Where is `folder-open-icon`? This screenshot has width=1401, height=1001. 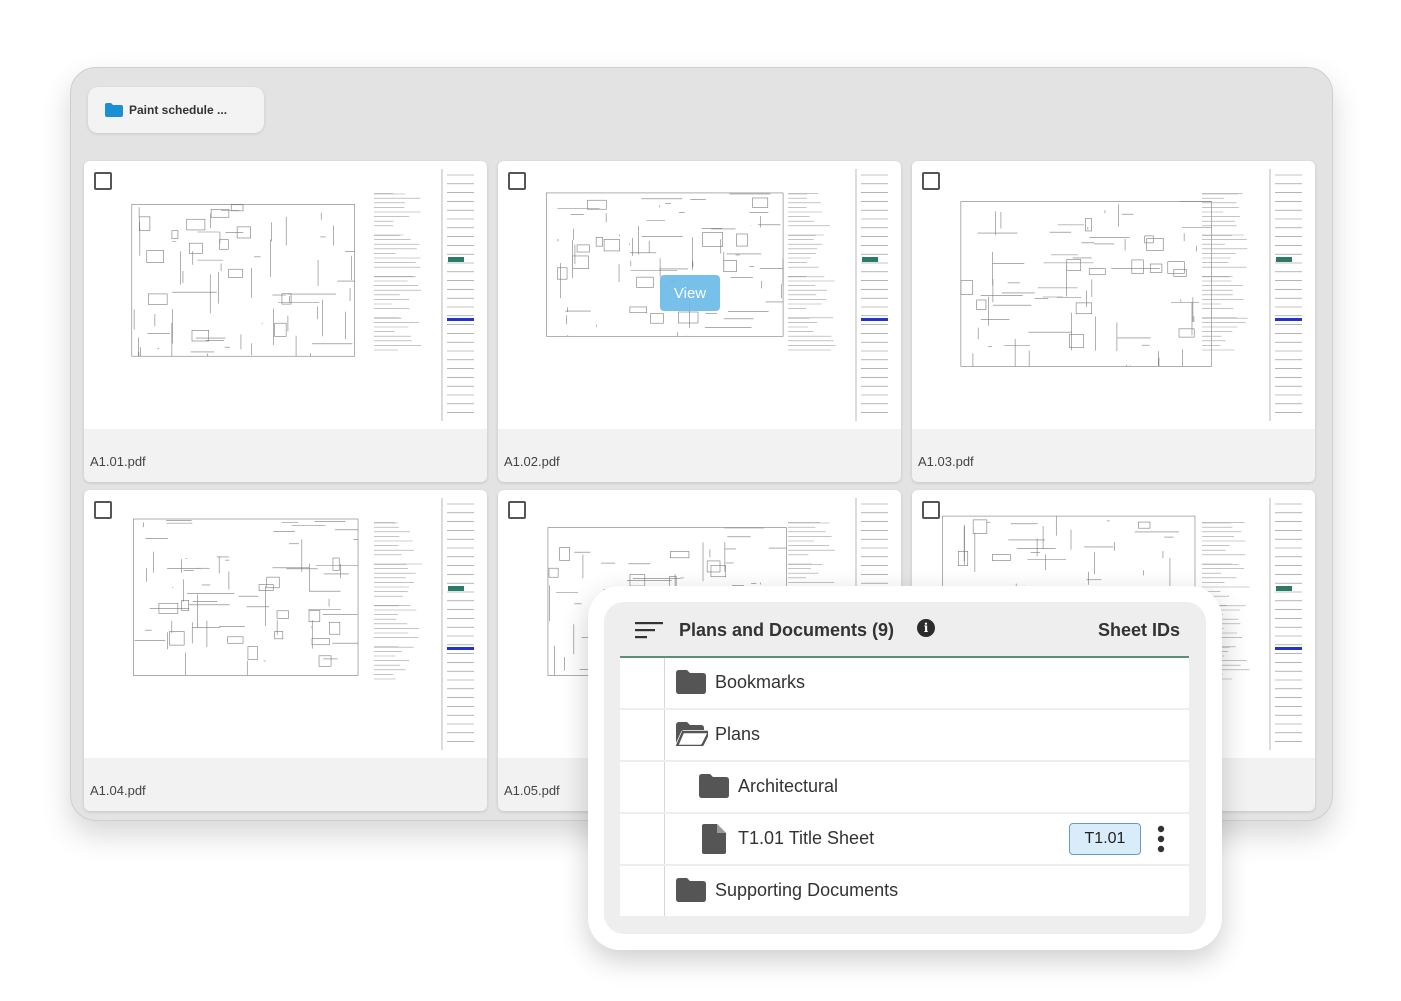 folder-open-icon is located at coordinates (692, 734).